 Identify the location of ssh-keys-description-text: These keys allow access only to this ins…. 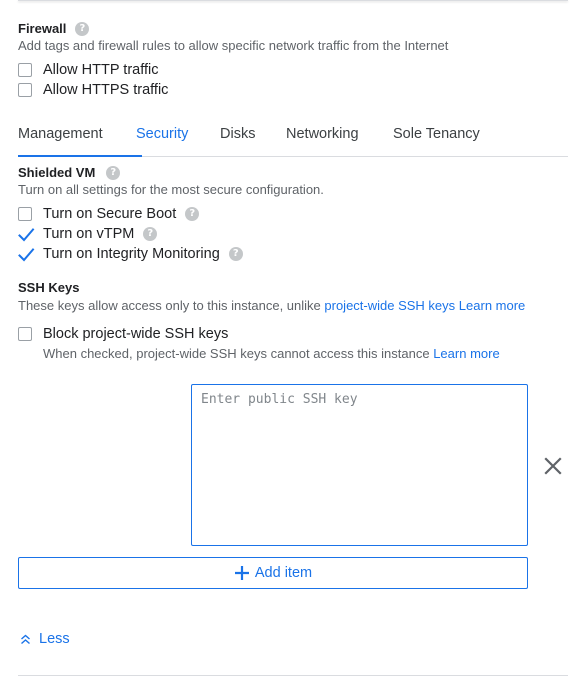
(169, 305).